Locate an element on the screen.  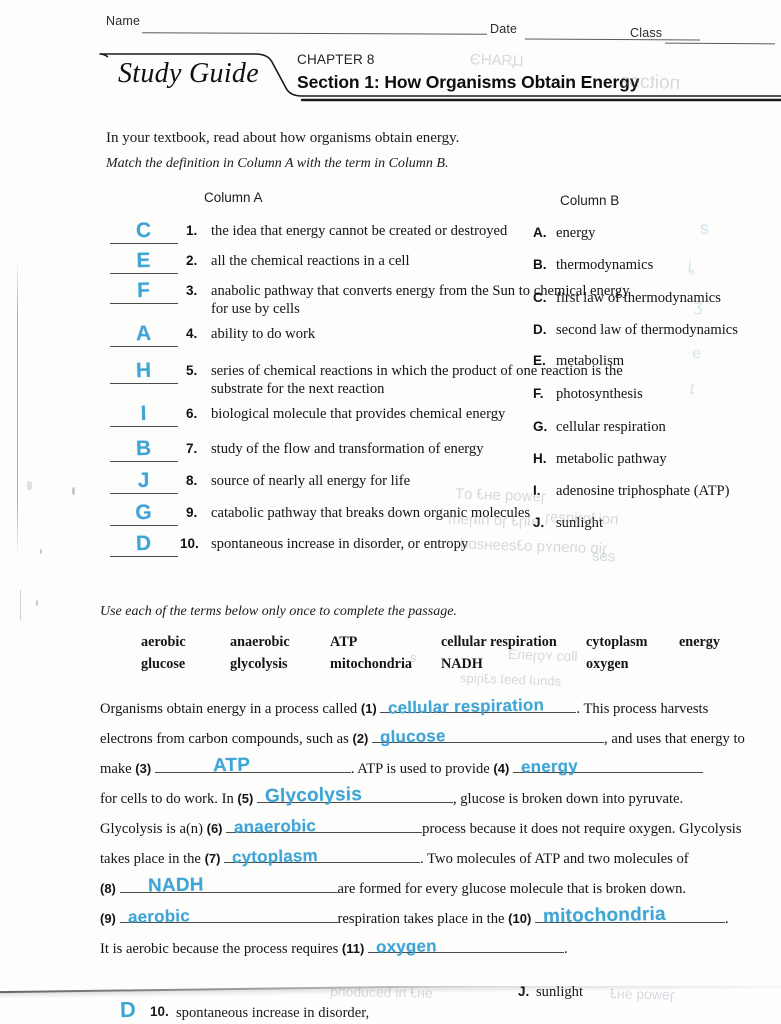
fill-blank: Glycolysis is located at coordinates (354, 796).